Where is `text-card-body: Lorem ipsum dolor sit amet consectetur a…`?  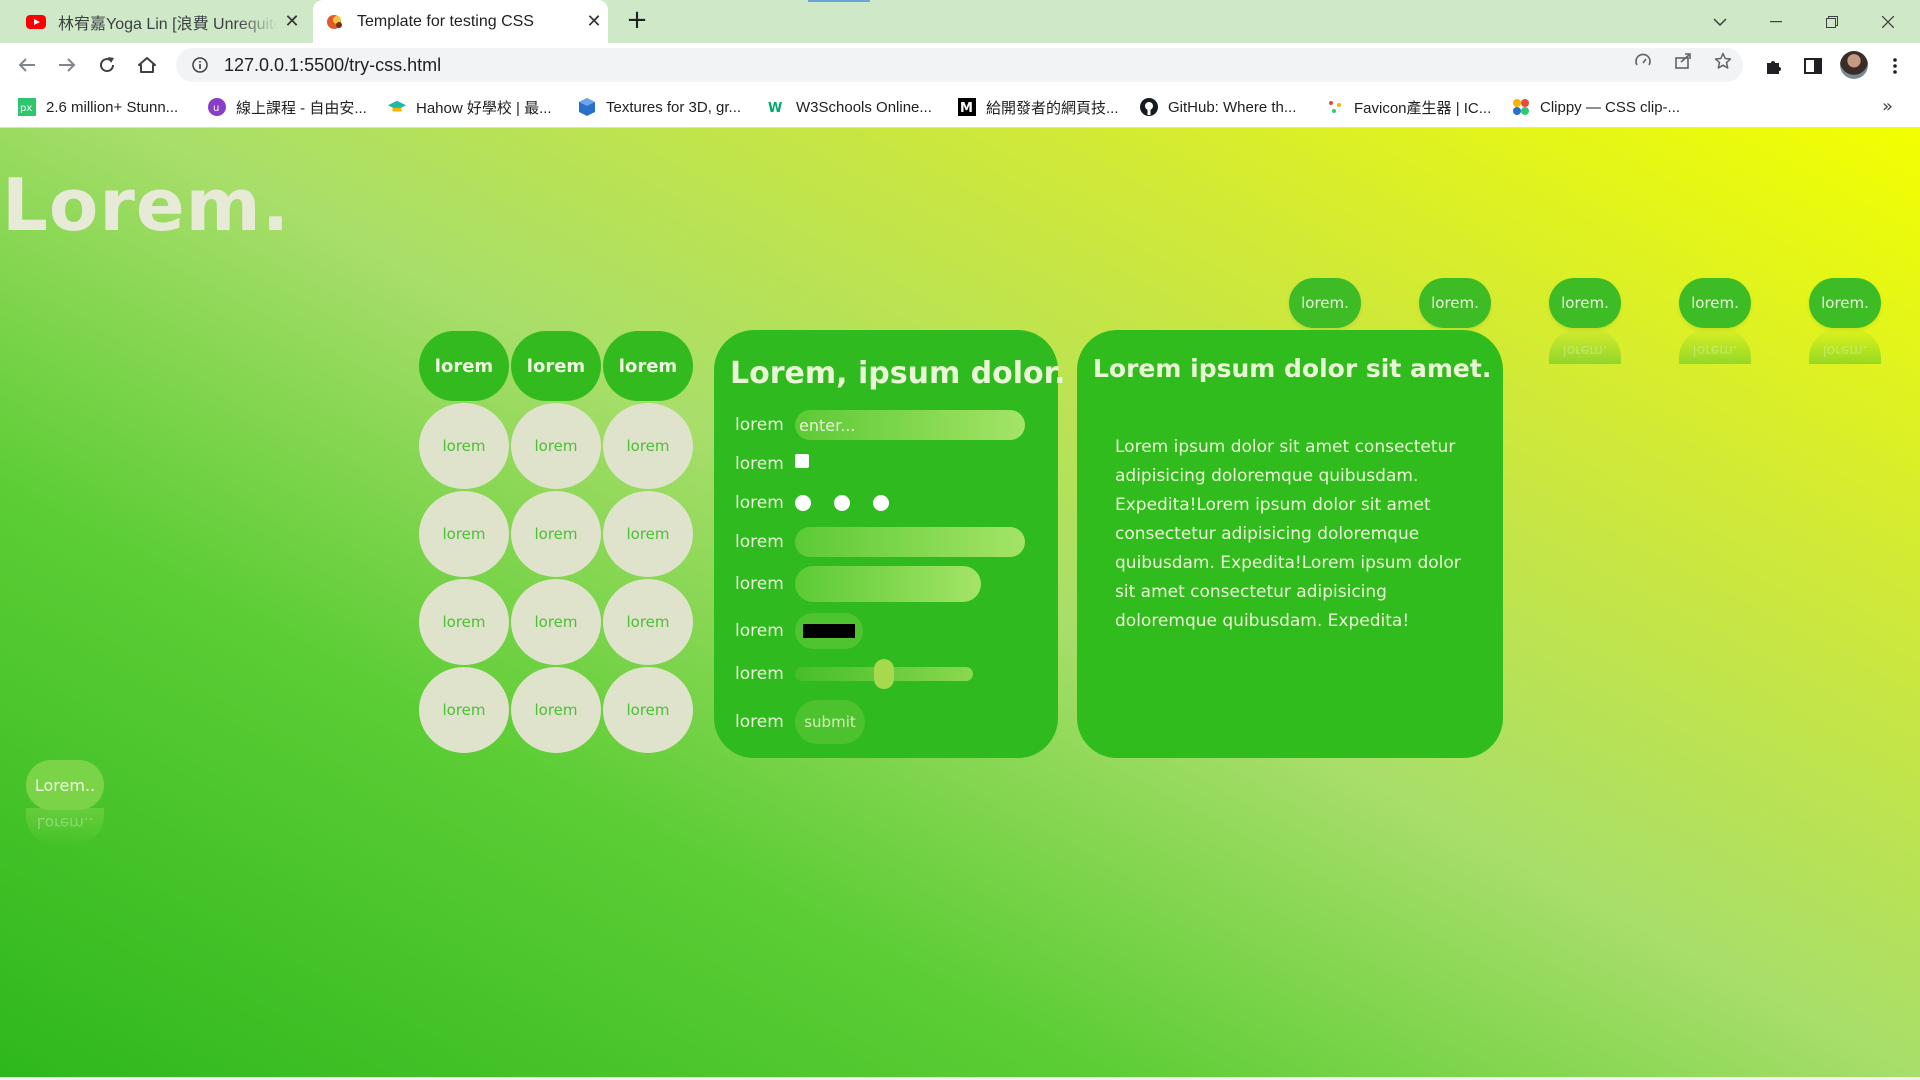 text-card-body: Lorem ipsum dolor sit amet consectetur a… is located at coordinates (1288, 534).